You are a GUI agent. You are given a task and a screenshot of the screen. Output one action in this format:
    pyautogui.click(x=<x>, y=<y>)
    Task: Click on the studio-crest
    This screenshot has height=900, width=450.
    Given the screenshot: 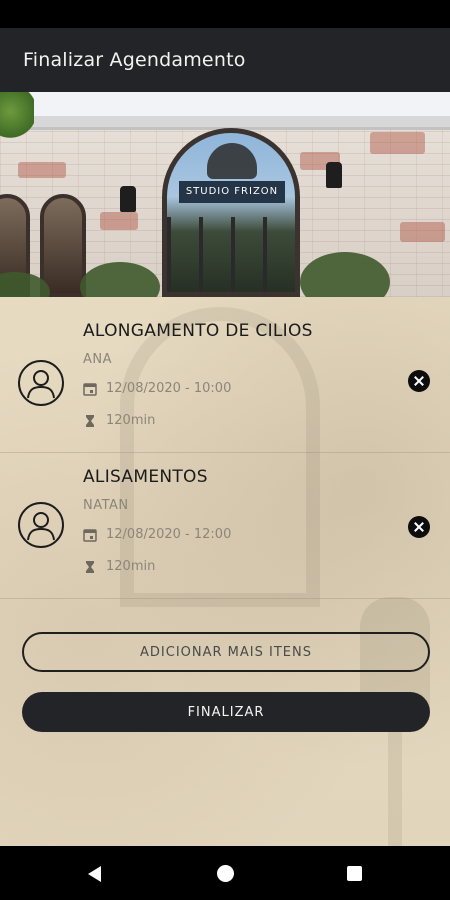 What is the action you would take?
    pyautogui.click(x=232, y=161)
    